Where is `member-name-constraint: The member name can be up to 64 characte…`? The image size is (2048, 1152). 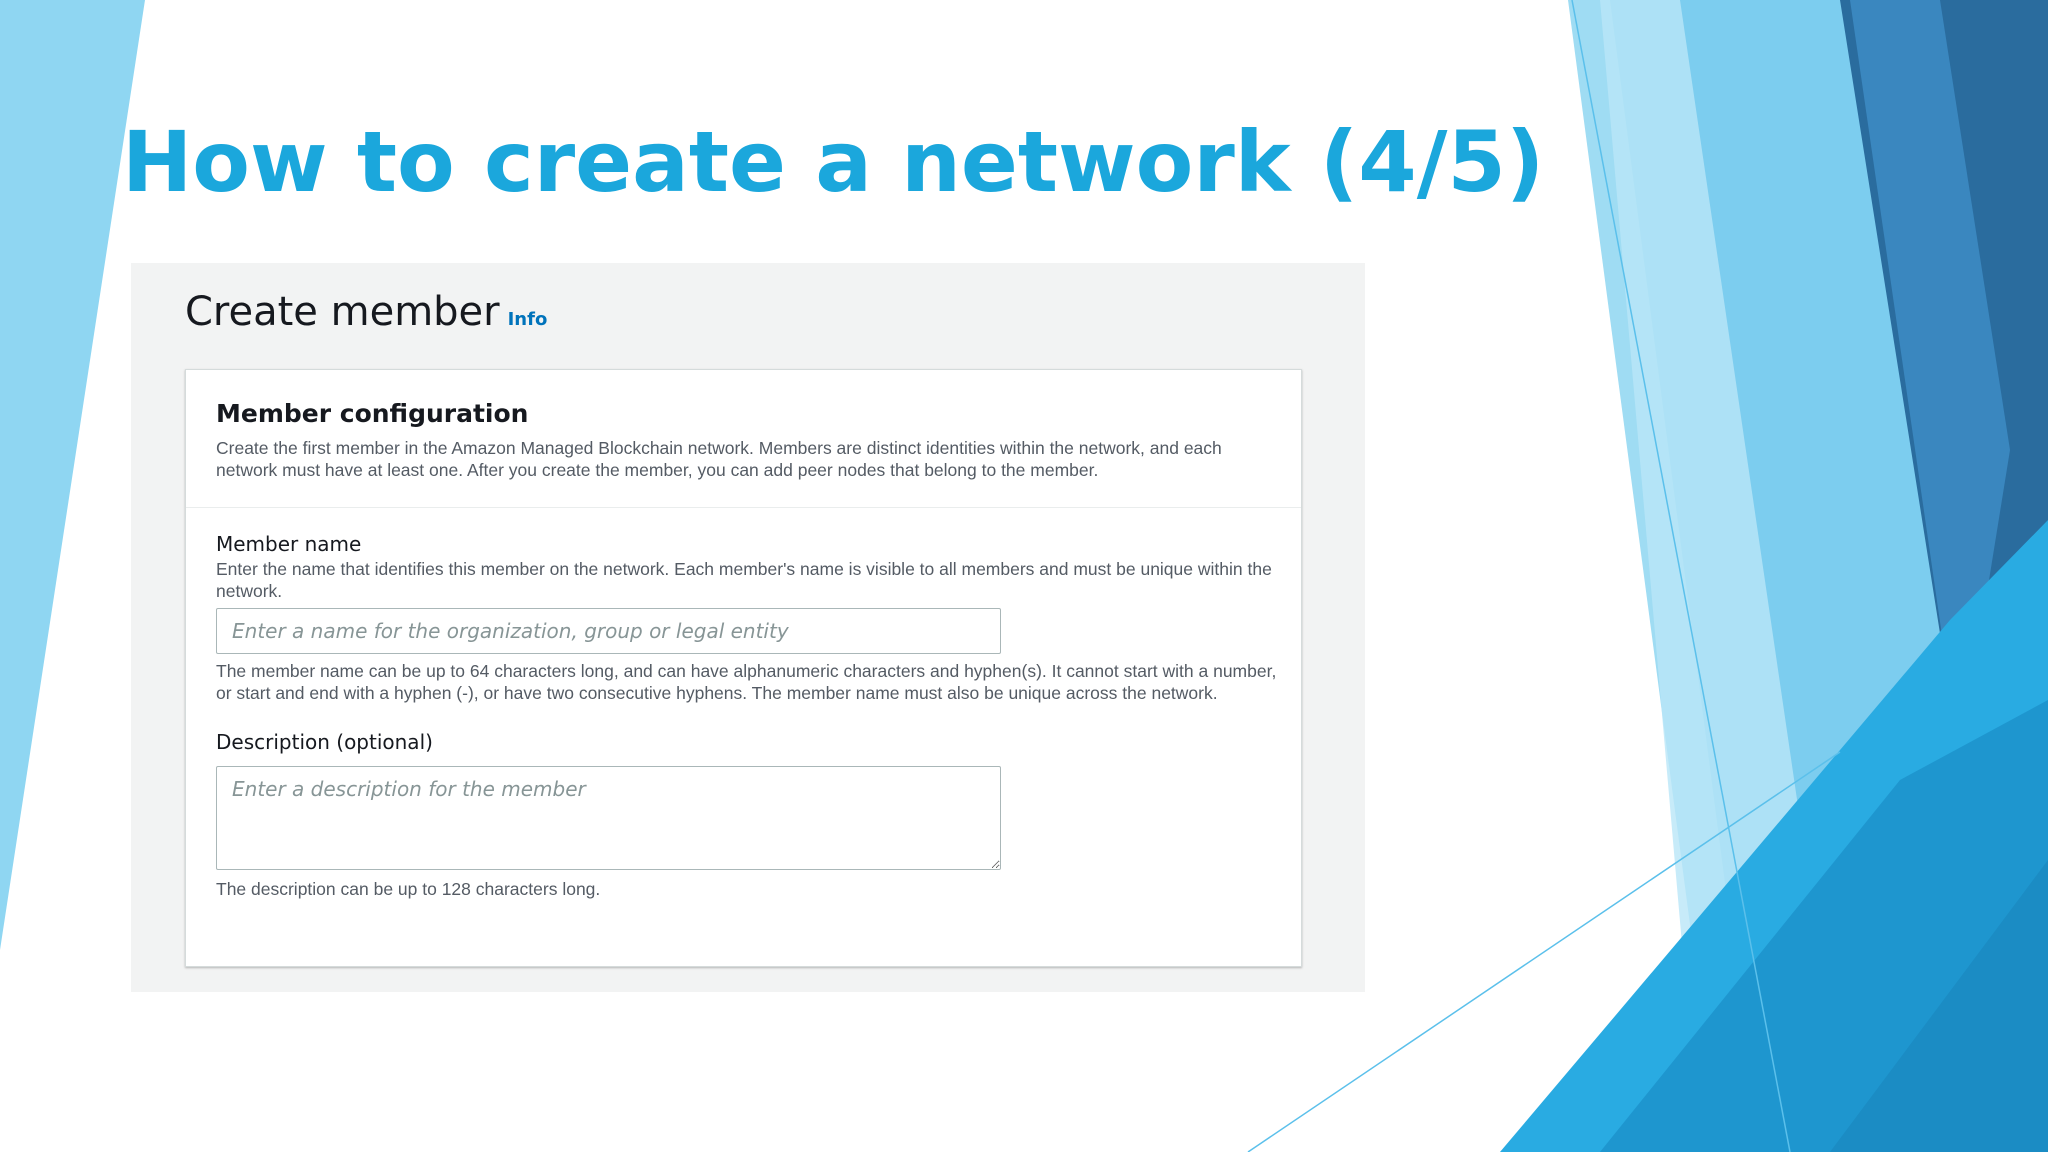
member-name-constraint: The member name can be up to 64 characte… is located at coordinates (746, 682).